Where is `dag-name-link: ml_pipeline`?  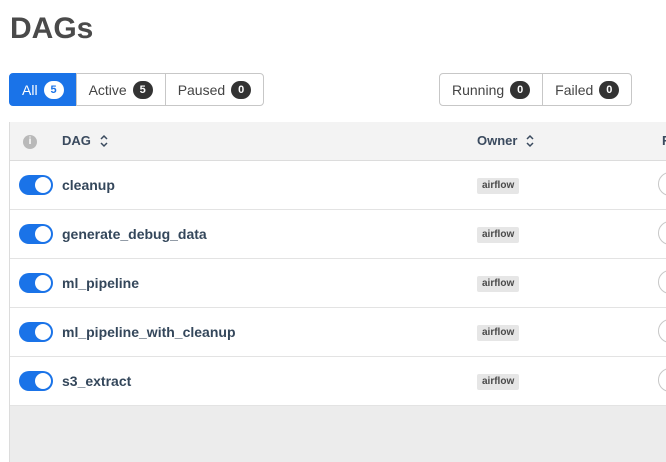
dag-name-link: ml_pipeline is located at coordinates (100, 283).